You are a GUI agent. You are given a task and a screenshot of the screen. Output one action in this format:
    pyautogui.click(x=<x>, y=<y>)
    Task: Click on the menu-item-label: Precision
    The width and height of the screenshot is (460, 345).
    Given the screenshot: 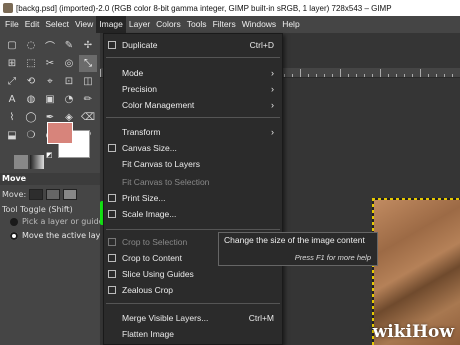 What is the action you would take?
    pyautogui.click(x=139, y=89)
    